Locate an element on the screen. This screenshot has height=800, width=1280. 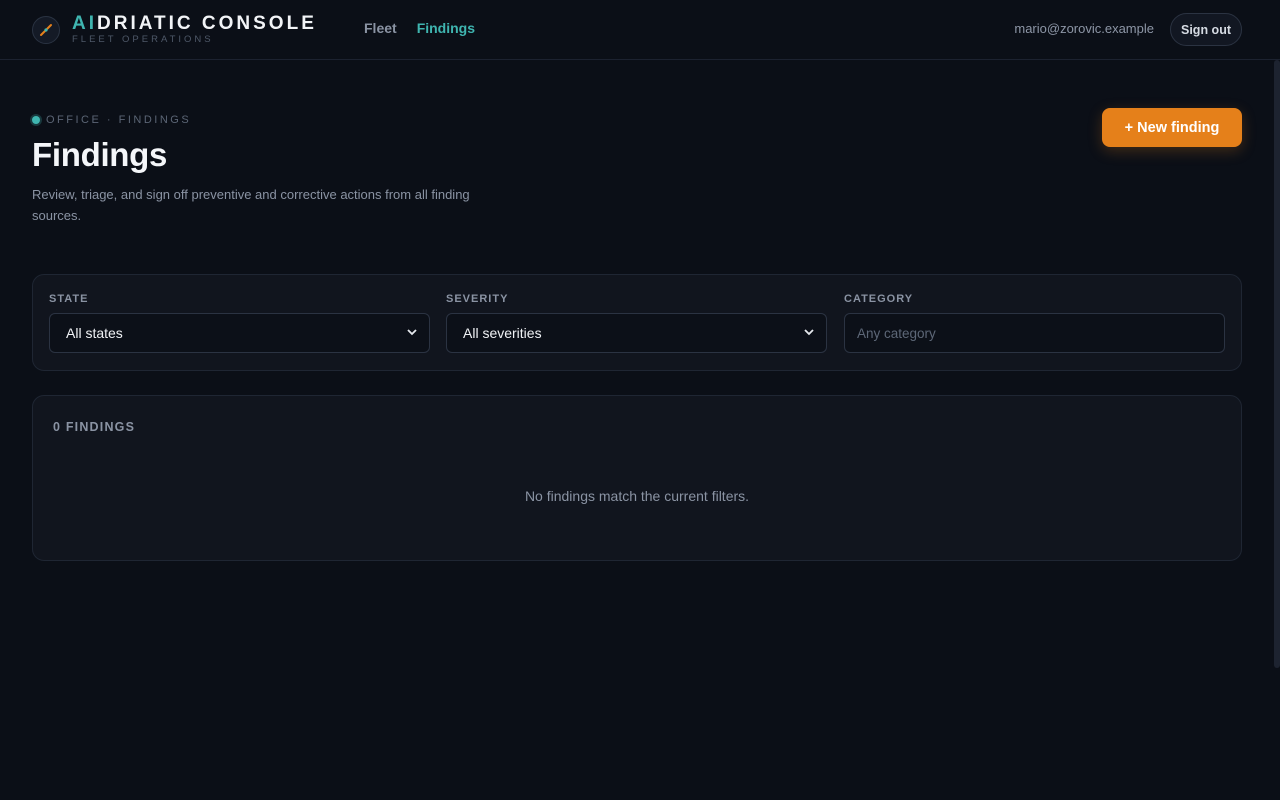
severity-select-value: All severities is located at coordinates (502, 333).